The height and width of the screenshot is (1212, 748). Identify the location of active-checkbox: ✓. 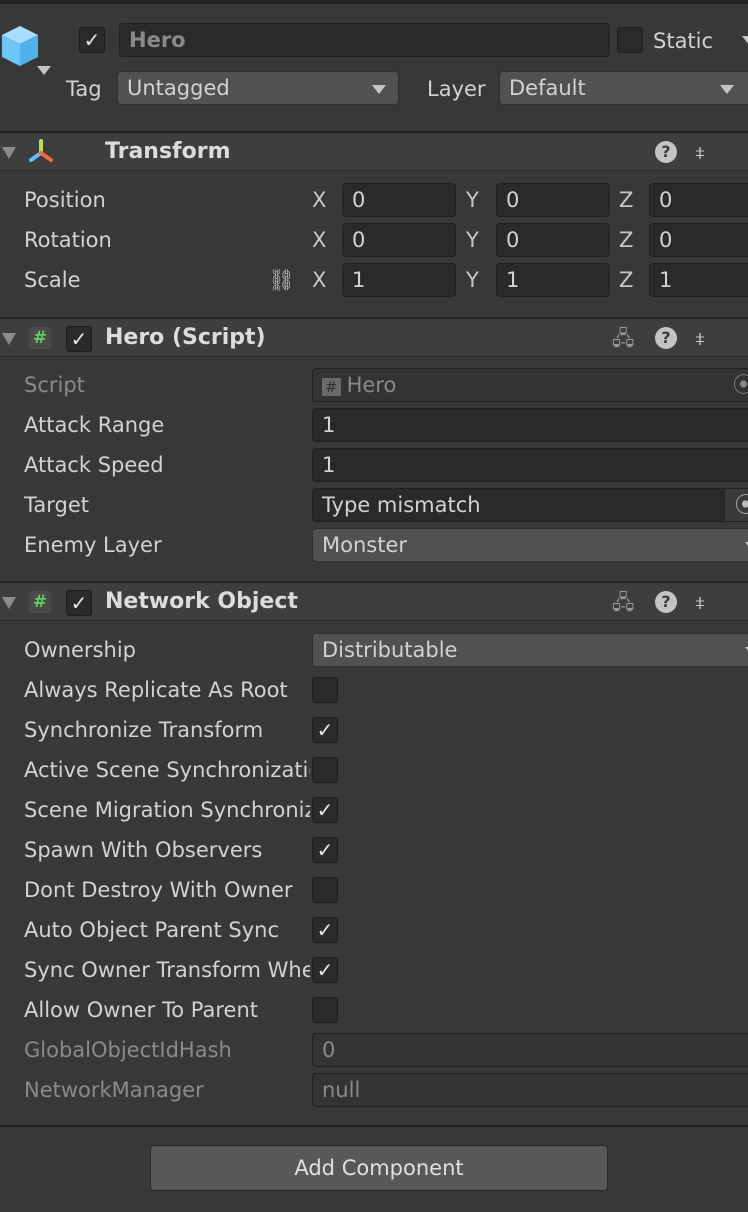
(92, 40).